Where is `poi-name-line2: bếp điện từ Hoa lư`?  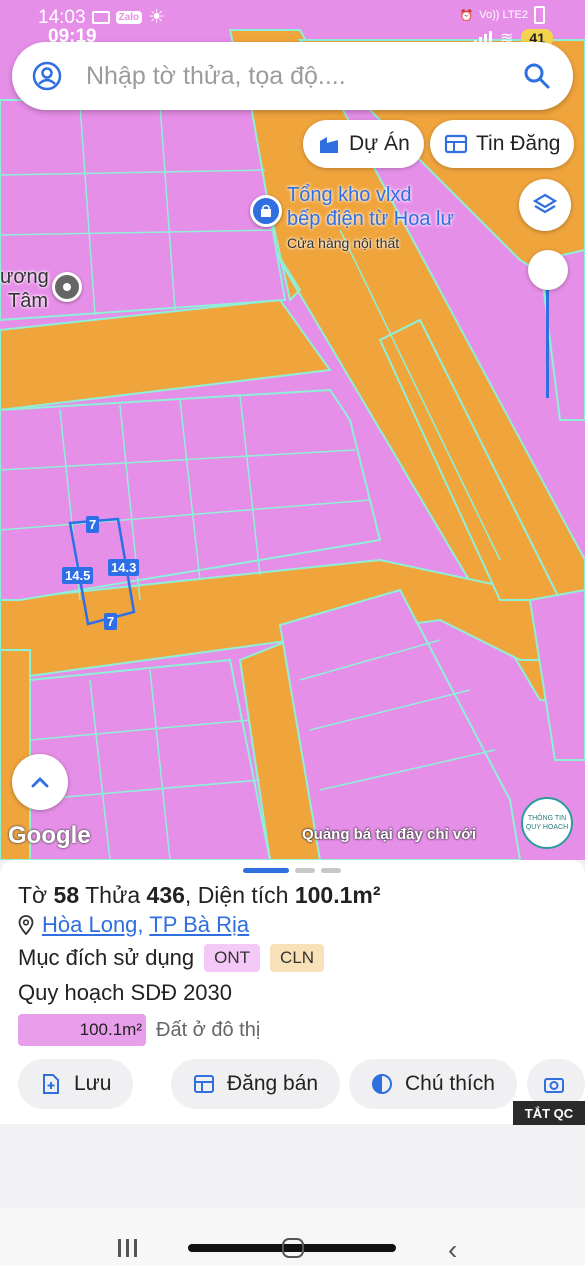 poi-name-line2: bếp điện từ Hoa lư is located at coordinates (370, 219).